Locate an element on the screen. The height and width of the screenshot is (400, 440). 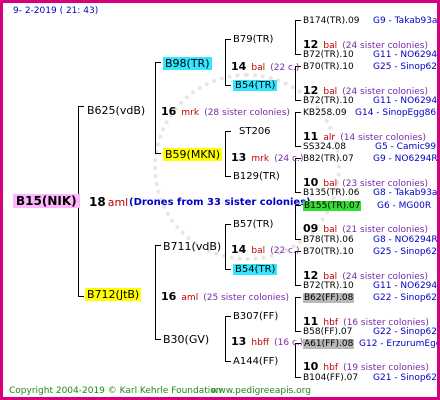
info-l2-3: 14 bal (22 c.) is located at coordinates (265, 250).